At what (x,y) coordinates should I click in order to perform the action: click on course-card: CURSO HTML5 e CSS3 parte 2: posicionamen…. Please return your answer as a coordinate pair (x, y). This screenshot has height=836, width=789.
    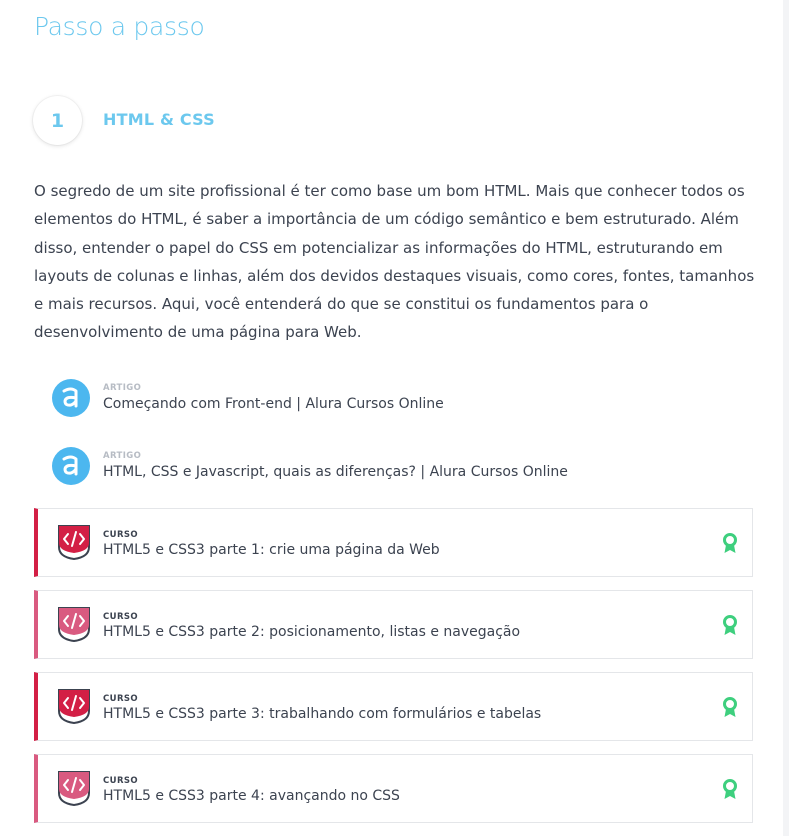
    Looking at the image, I should click on (393, 624).